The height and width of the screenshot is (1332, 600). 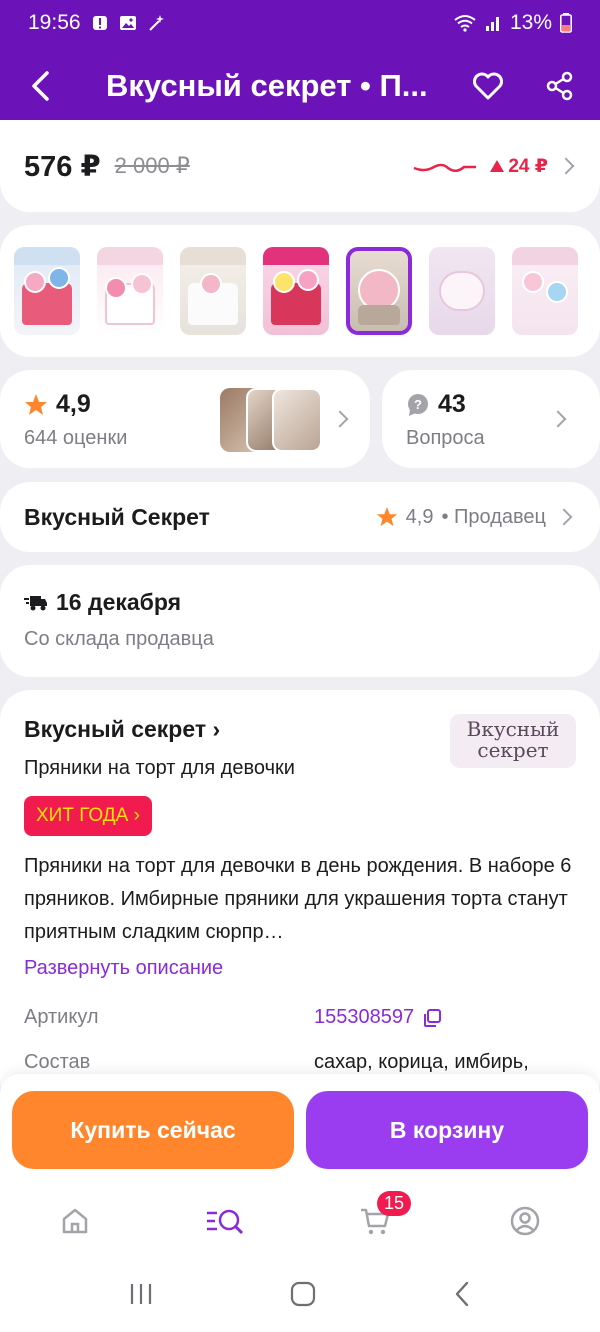 What do you see at coordinates (119, 639) in the screenshot?
I see `delivery-source: Со склада продавца` at bounding box center [119, 639].